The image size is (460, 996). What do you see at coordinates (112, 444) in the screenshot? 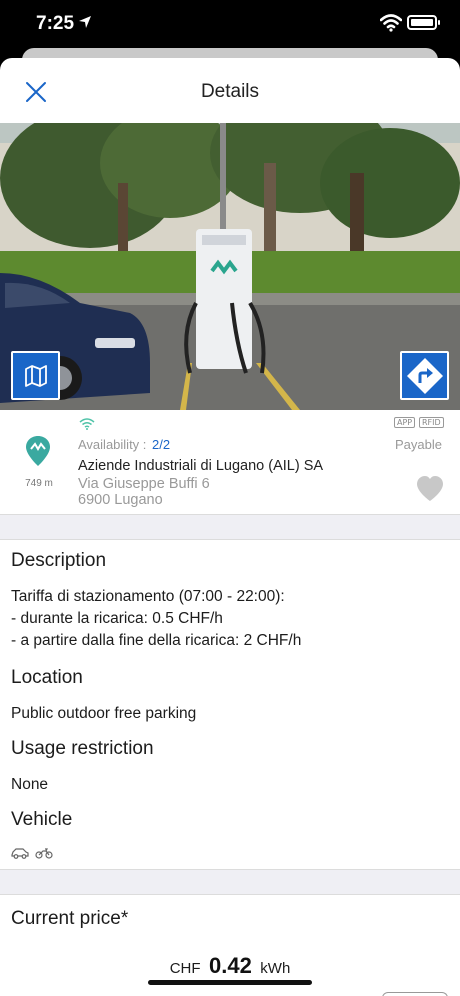
I see `availability-label: Availability :` at bounding box center [112, 444].